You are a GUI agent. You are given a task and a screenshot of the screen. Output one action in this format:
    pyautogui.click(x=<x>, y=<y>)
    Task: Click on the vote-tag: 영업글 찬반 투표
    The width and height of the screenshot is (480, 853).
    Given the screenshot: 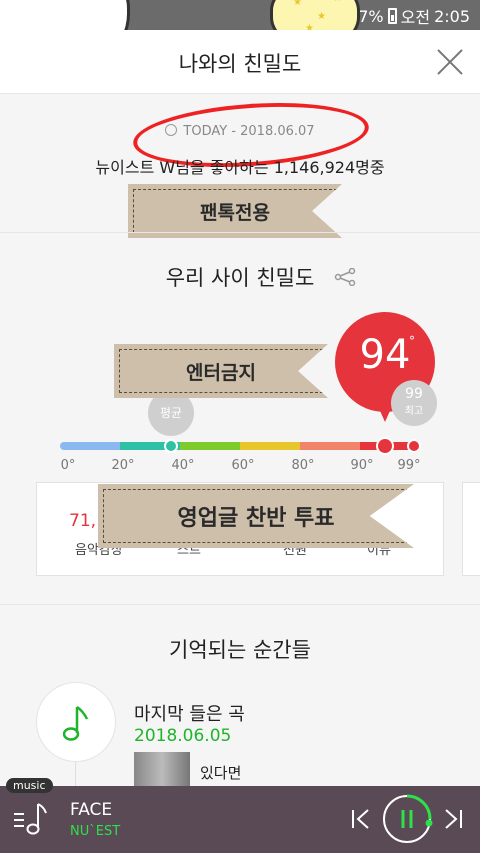 What is the action you would take?
    pyautogui.click(x=256, y=516)
    